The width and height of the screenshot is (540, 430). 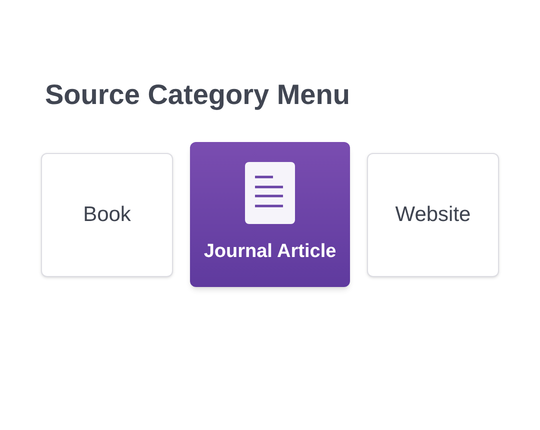 I want to click on category-option: Website, so click(x=433, y=214).